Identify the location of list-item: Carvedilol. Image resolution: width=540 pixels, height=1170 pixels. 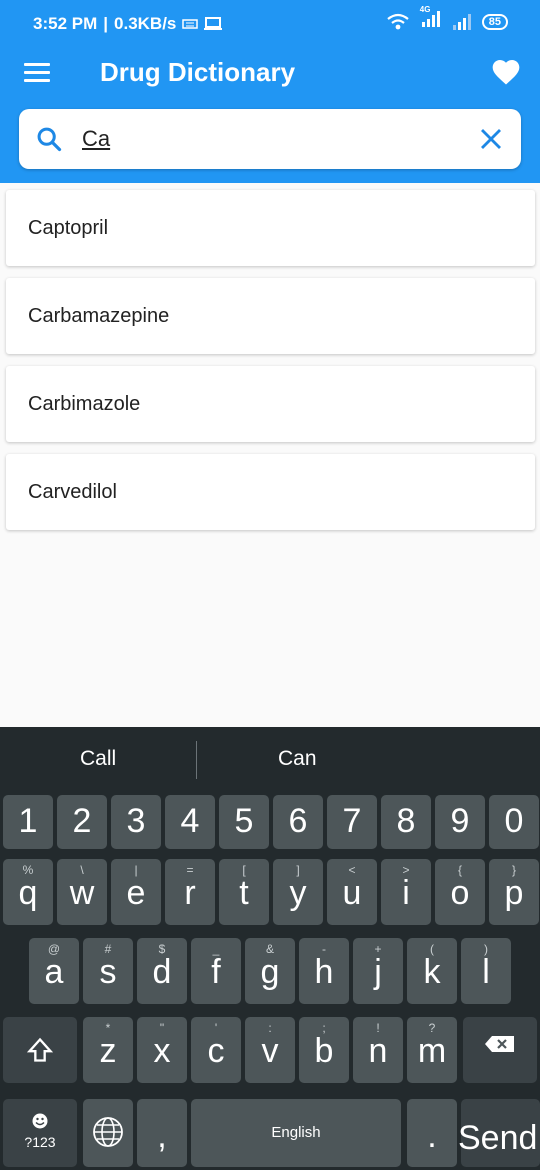
(270, 492).